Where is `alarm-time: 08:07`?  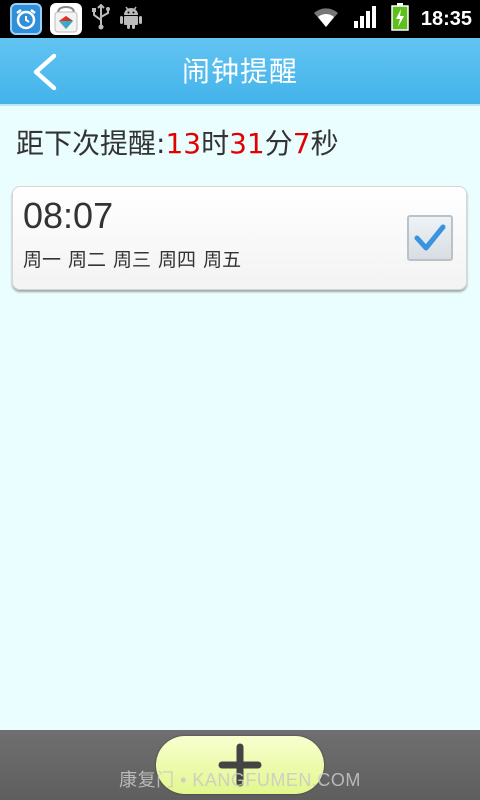 alarm-time: 08:07 is located at coordinates (68, 215).